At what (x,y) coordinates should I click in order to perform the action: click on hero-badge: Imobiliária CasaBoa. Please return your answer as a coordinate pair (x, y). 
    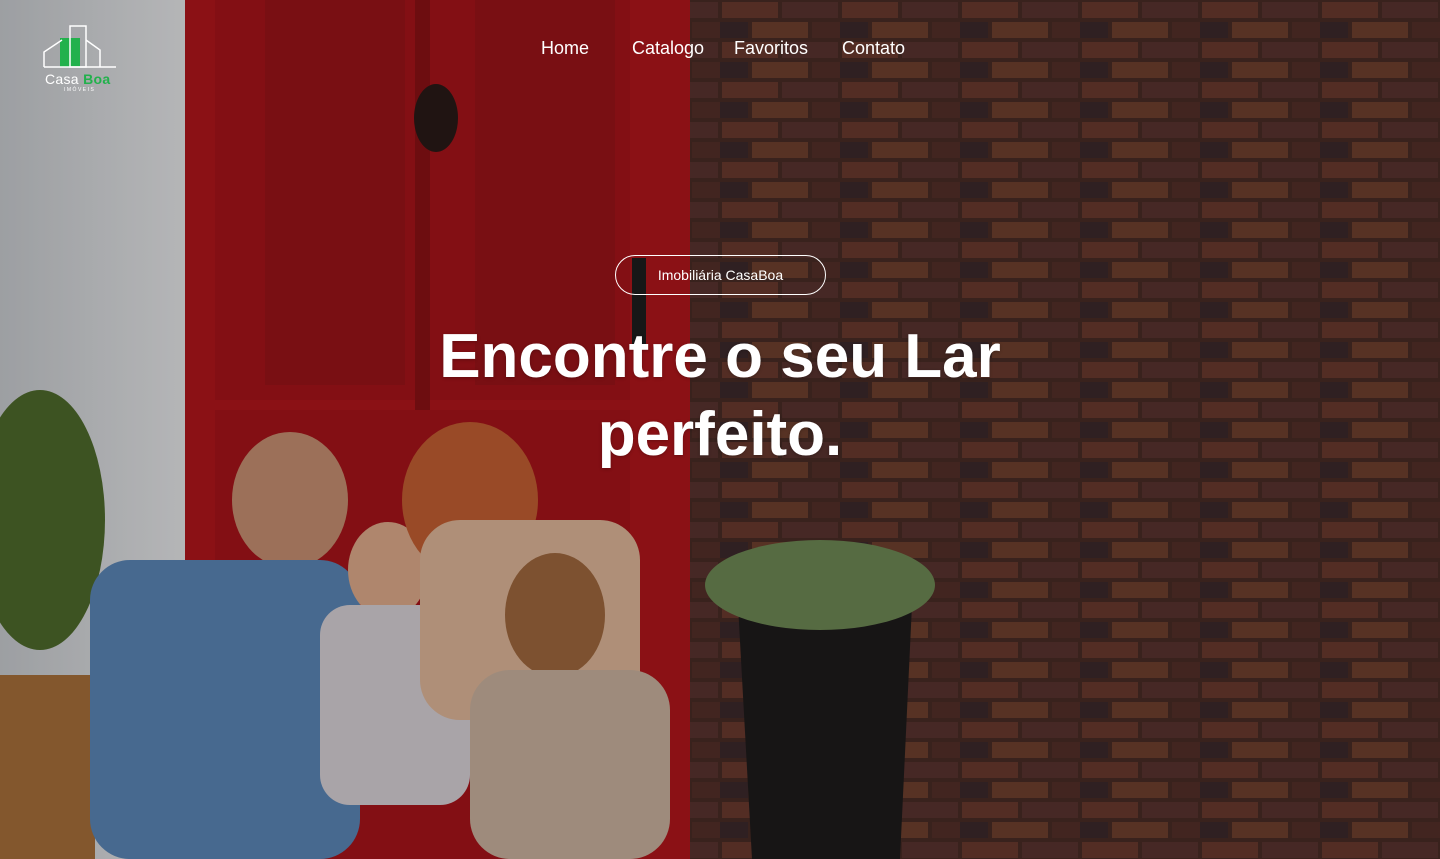
    Looking at the image, I should click on (720, 275).